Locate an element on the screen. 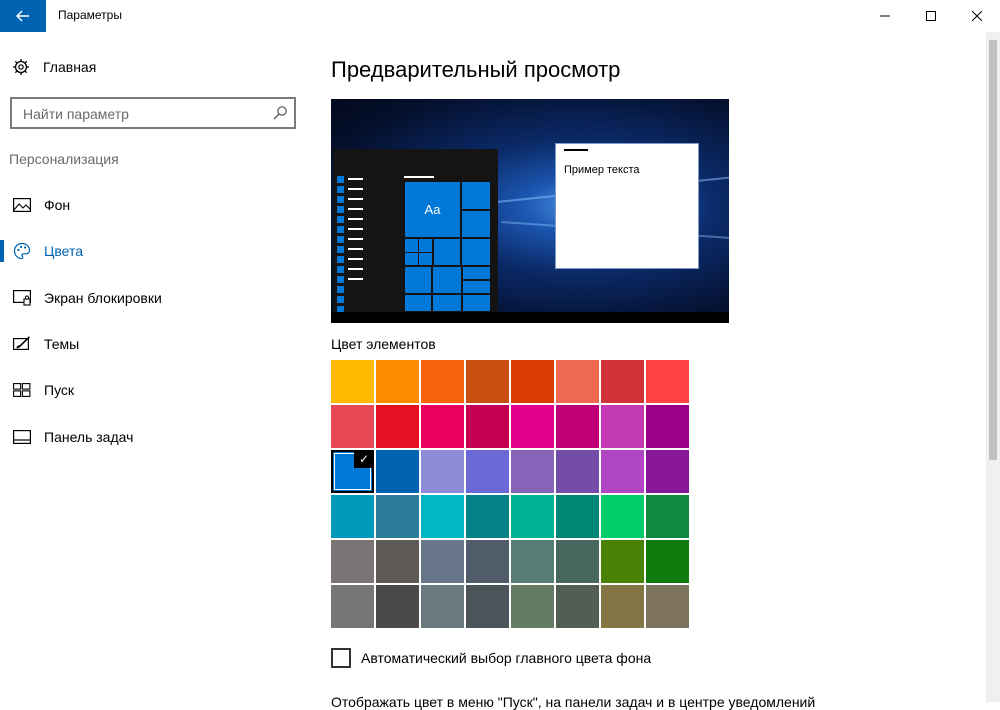 Image resolution: width=1000 pixels, height=710 pixels. back-button is located at coordinates (23, 16).